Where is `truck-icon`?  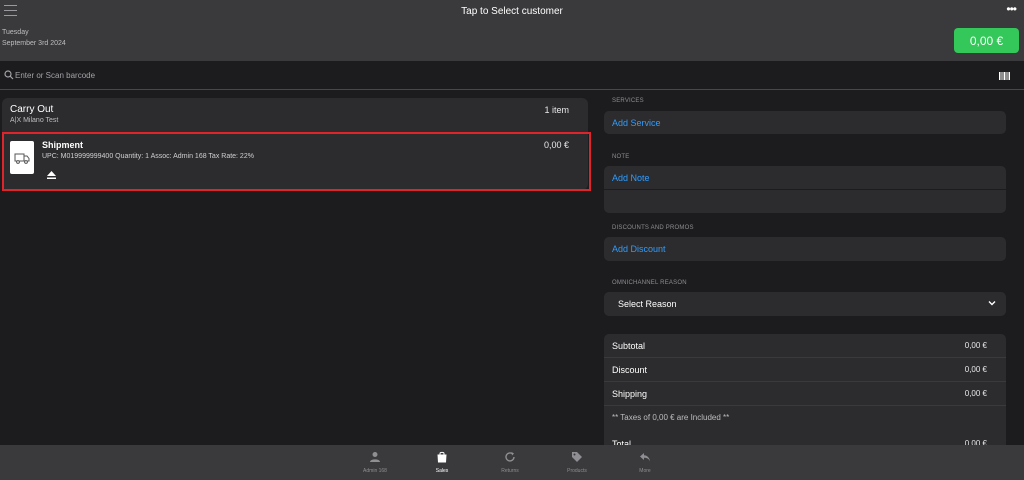 truck-icon is located at coordinates (22, 158).